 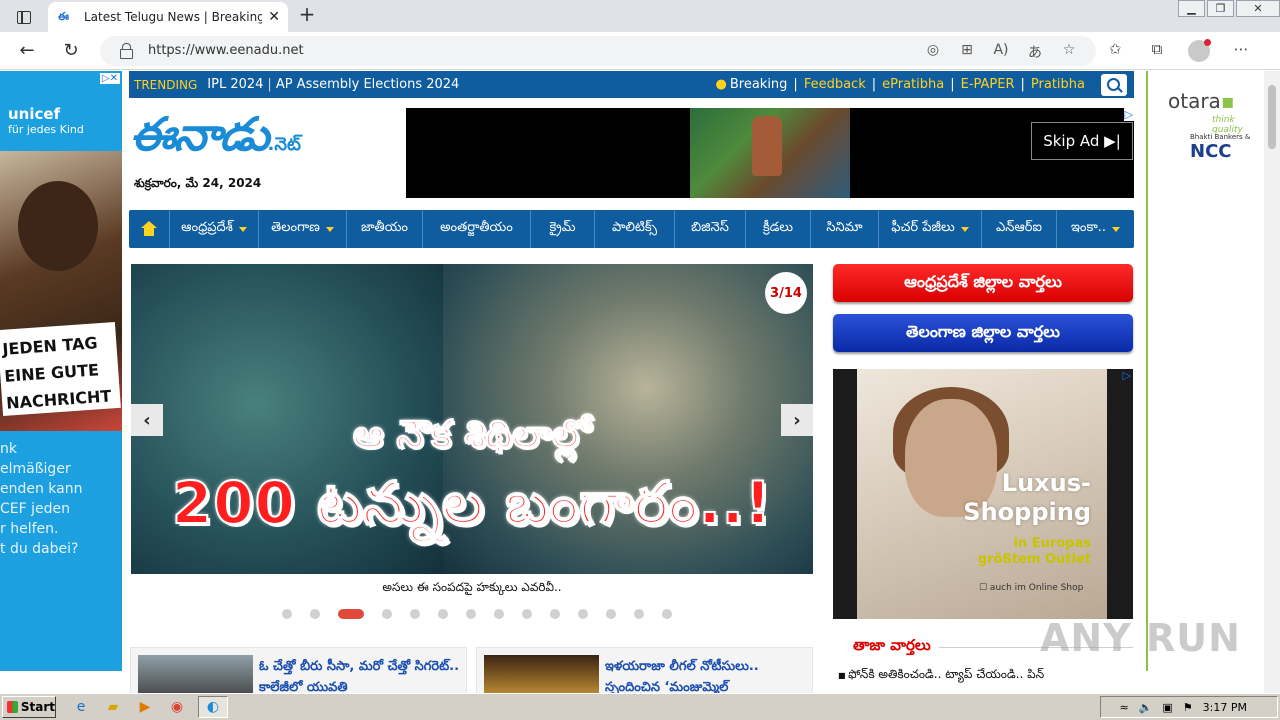 What do you see at coordinates (835, 84) in the screenshot?
I see `feedback-link: Feedback` at bounding box center [835, 84].